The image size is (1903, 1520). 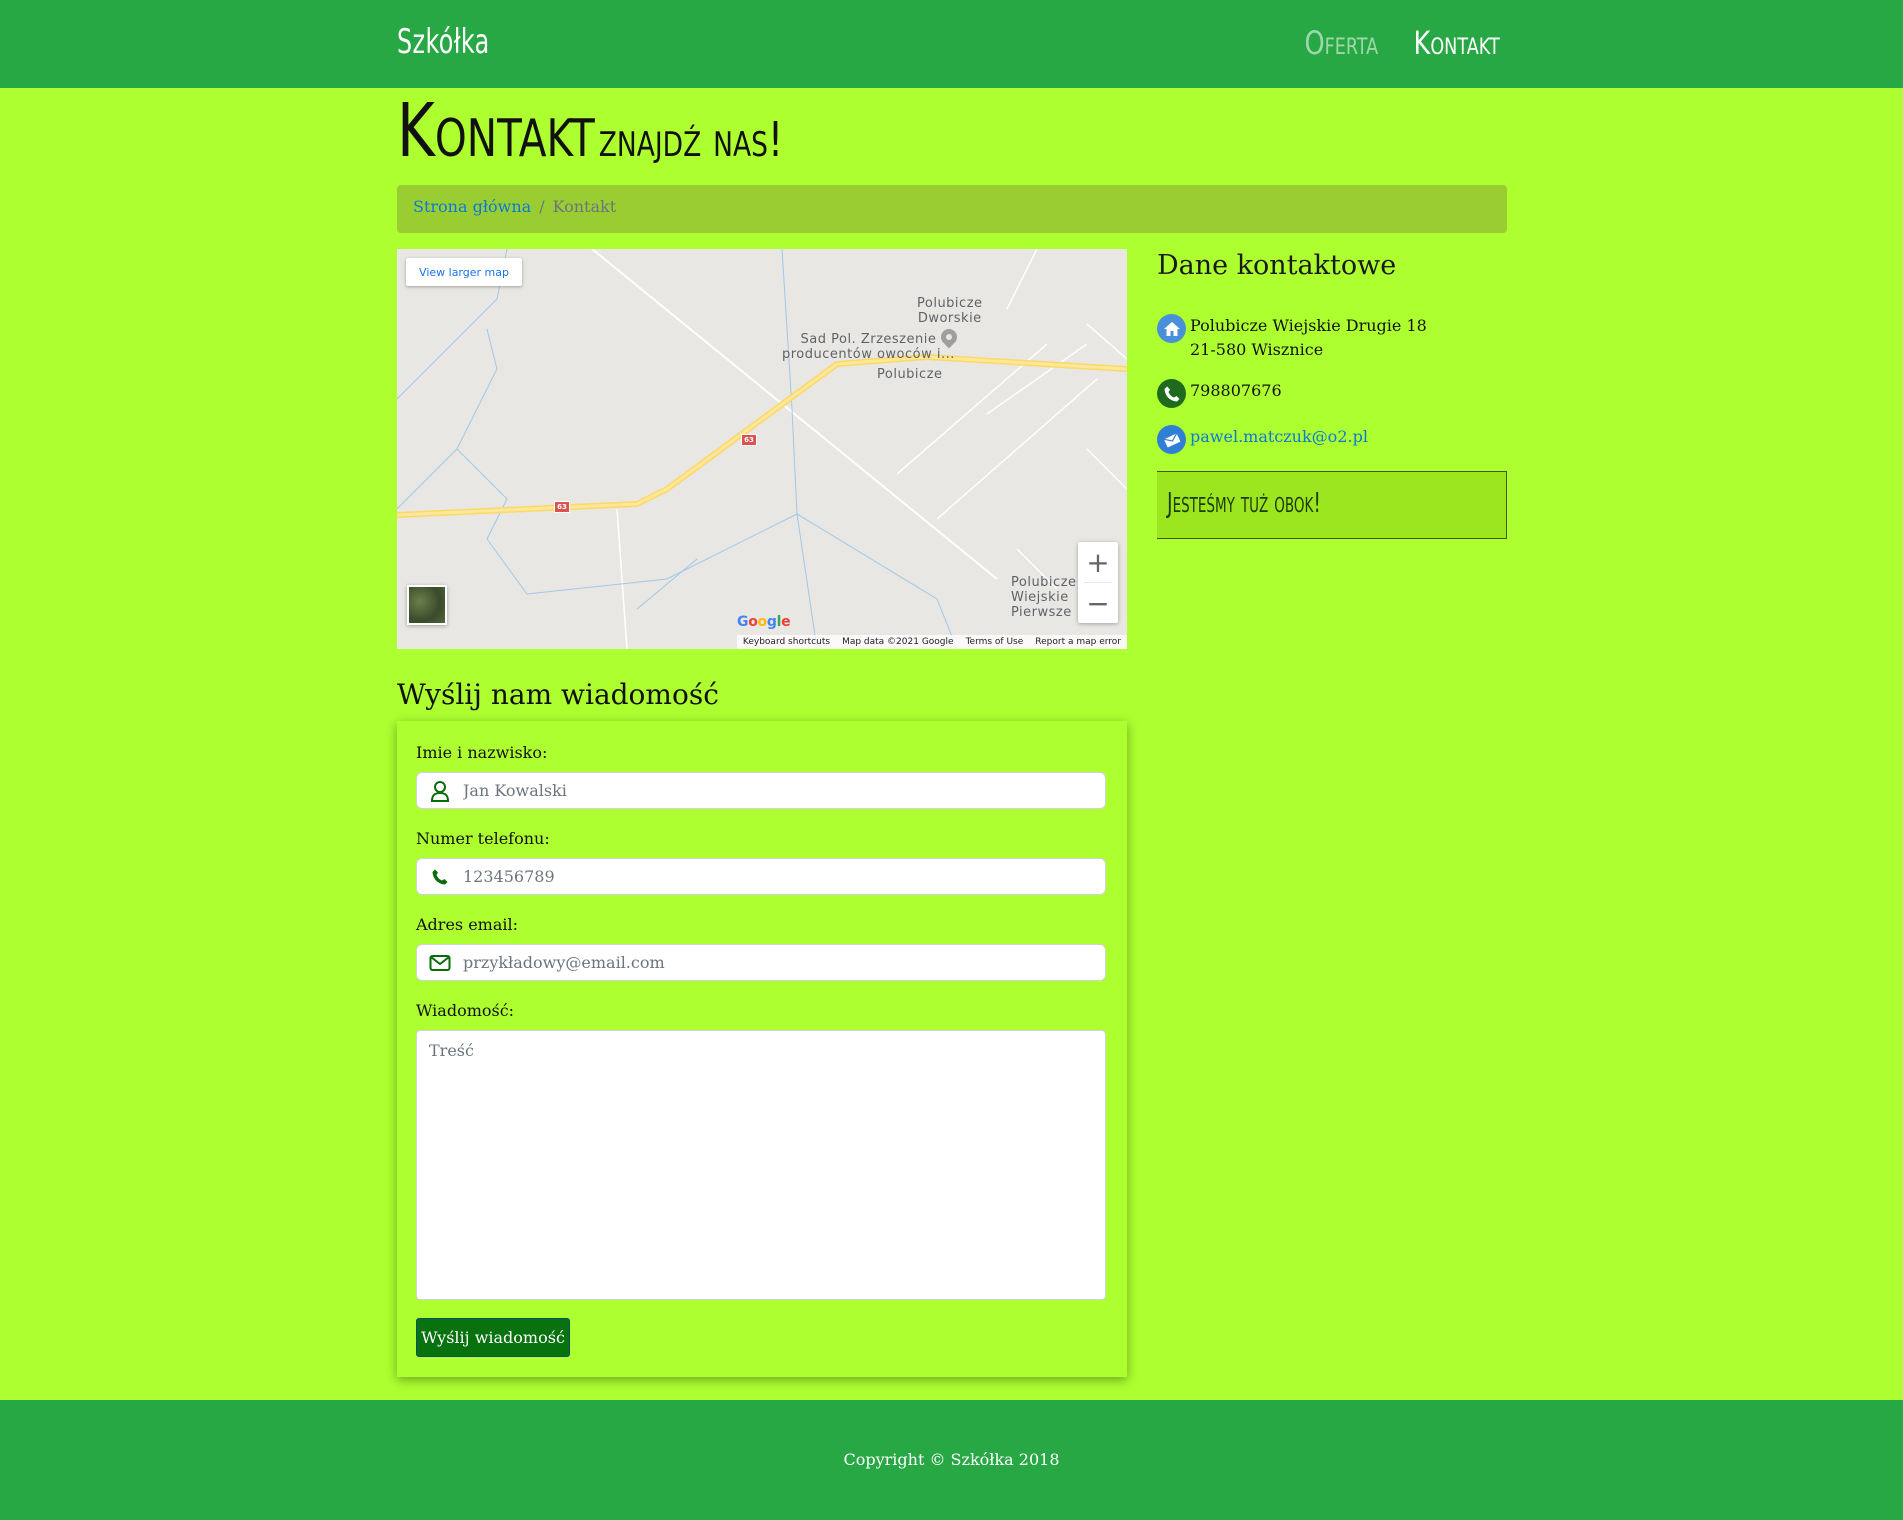 What do you see at coordinates (1078, 642) in the screenshot?
I see `map-report-error-link: Report a map error` at bounding box center [1078, 642].